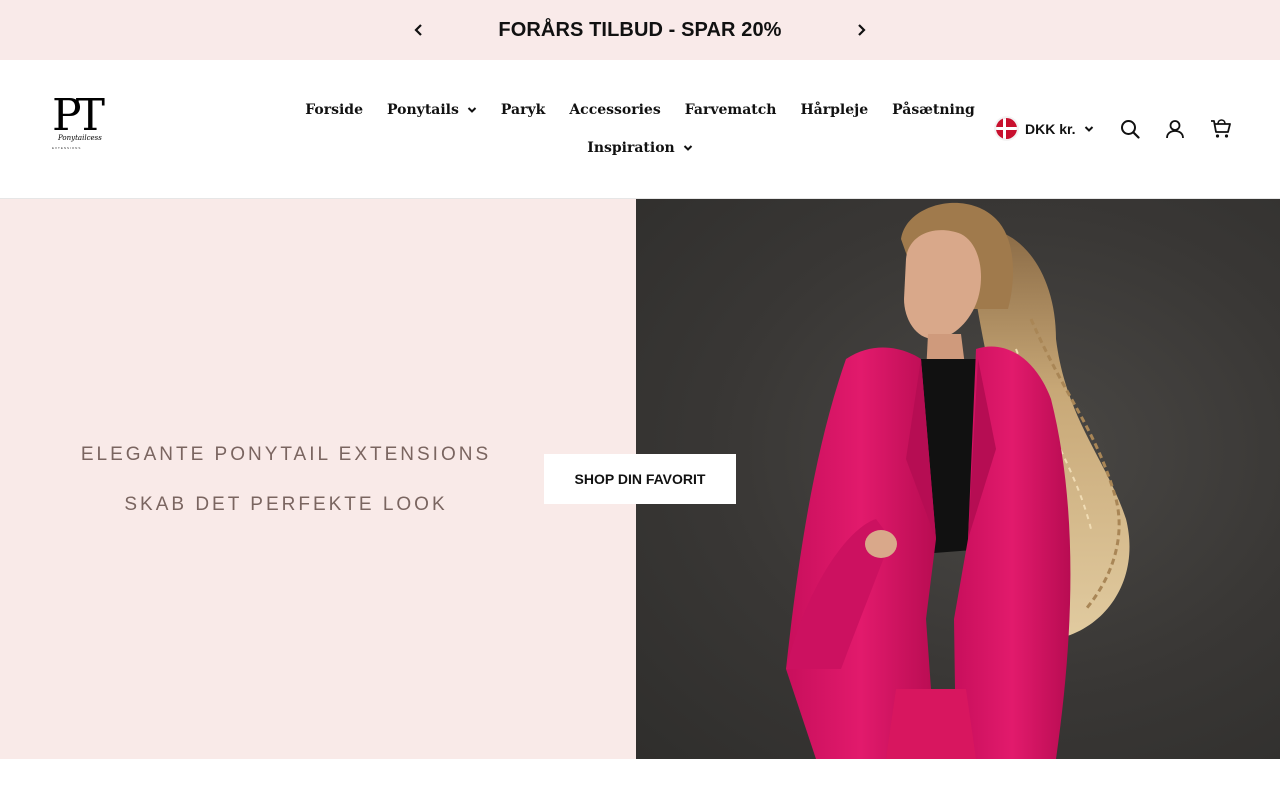 This screenshot has height=800, width=1280. What do you see at coordinates (80, 138) in the screenshot?
I see `logo-subtitle: Ponytailcess` at bounding box center [80, 138].